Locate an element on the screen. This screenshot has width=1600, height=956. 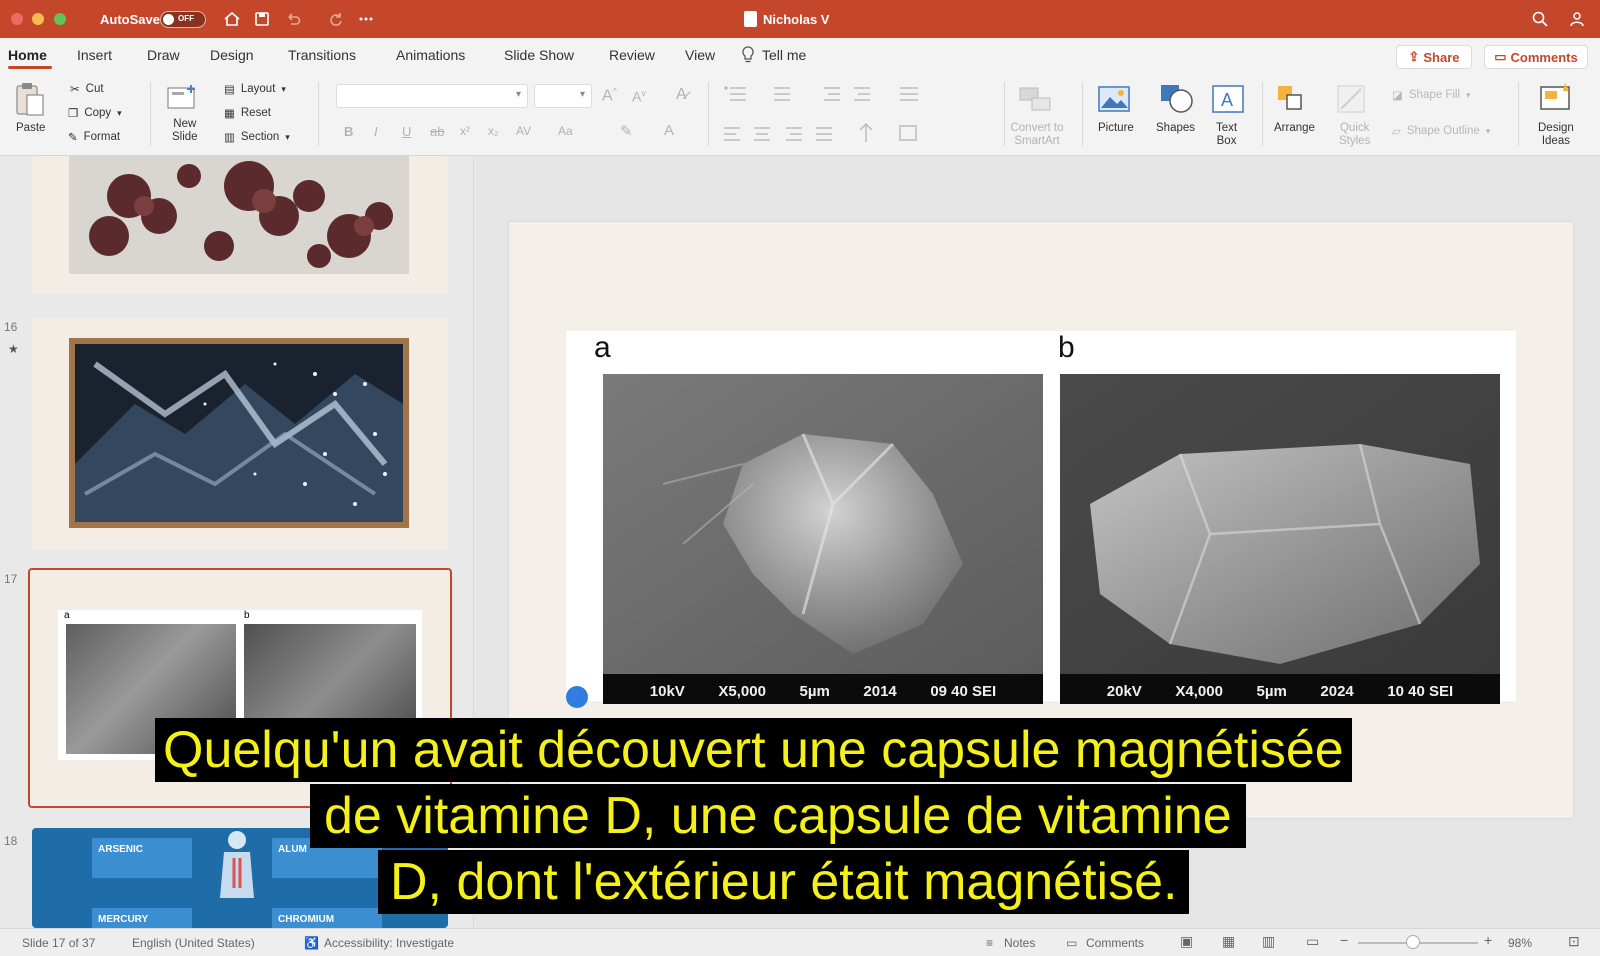
font-color-icon: A is located at coordinates (669, 130).